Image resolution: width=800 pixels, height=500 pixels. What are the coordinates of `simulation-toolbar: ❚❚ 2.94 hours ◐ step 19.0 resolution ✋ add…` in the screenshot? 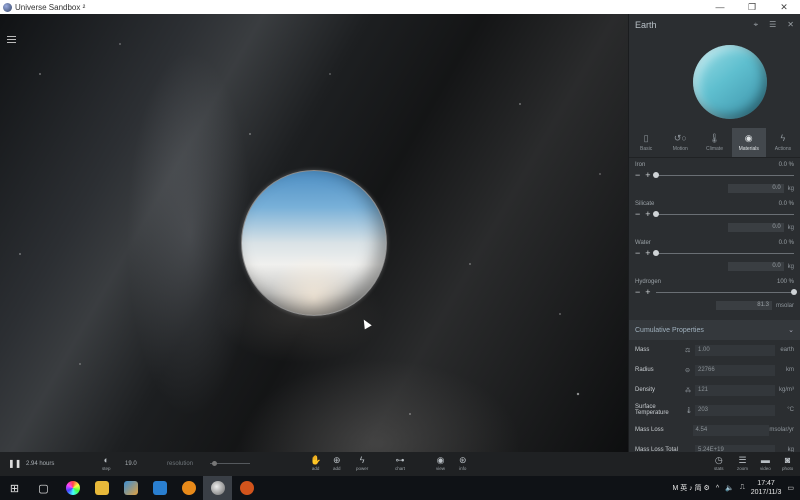 It's located at (400, 464).